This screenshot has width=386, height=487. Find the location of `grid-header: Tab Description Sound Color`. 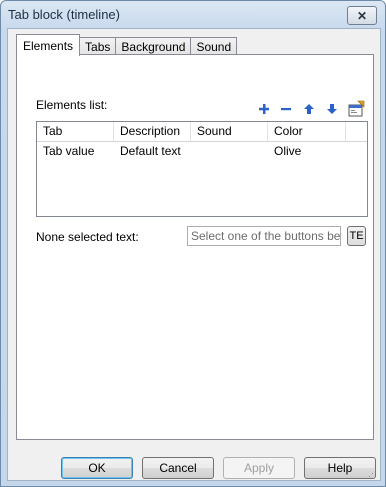

grid-header: Tab Description Sound Color is located at coordinates (202, 132).